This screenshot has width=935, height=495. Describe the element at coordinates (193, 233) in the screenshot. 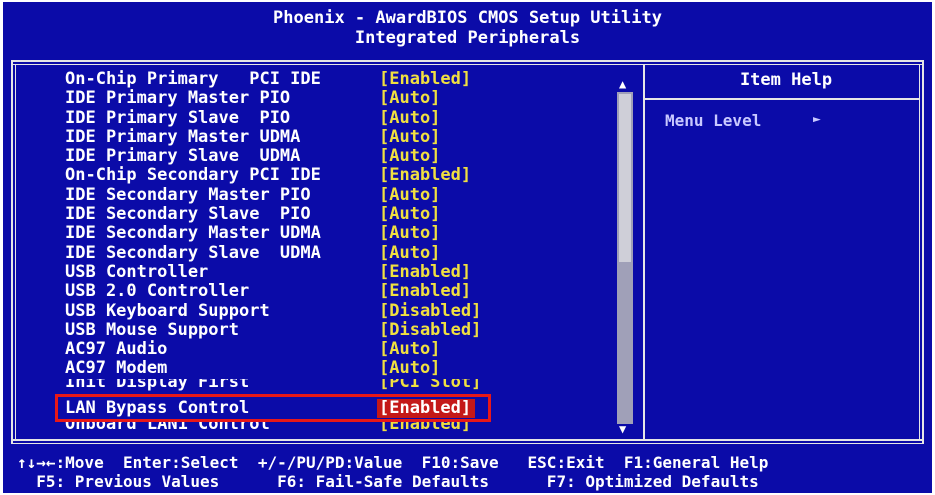

I see `setting-label: IDE Secondary Master UDMA` at that location.